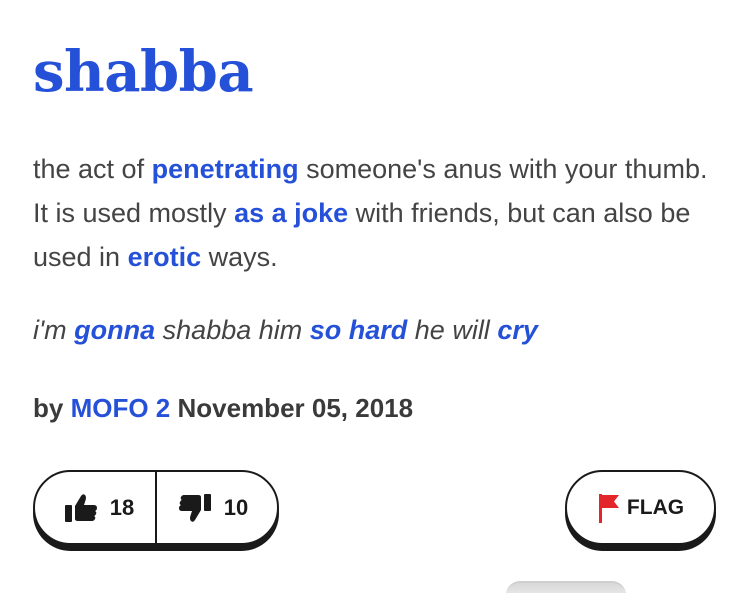  What do you see at coordinates (156, 507) in the screenshot?
I see `vote-group: 18 10` at bounding box center [156, 507].